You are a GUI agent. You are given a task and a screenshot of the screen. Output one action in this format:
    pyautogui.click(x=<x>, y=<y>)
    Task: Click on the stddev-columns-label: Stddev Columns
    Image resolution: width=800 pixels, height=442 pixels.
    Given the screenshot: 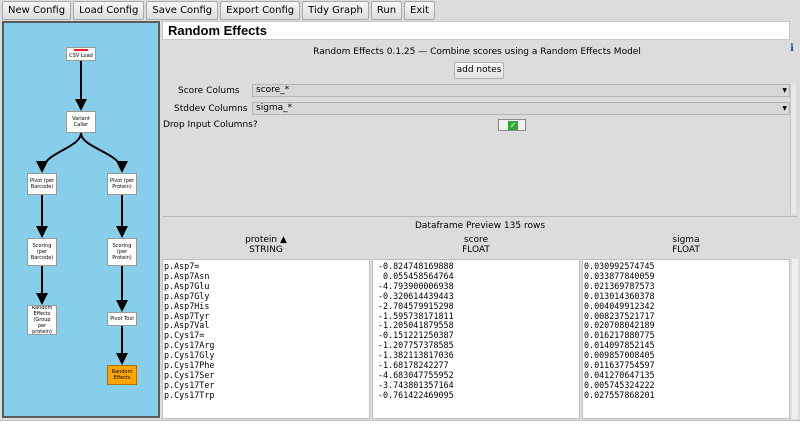 What is the action you would take?
    pyautogui.click(x=211, y=109)
    